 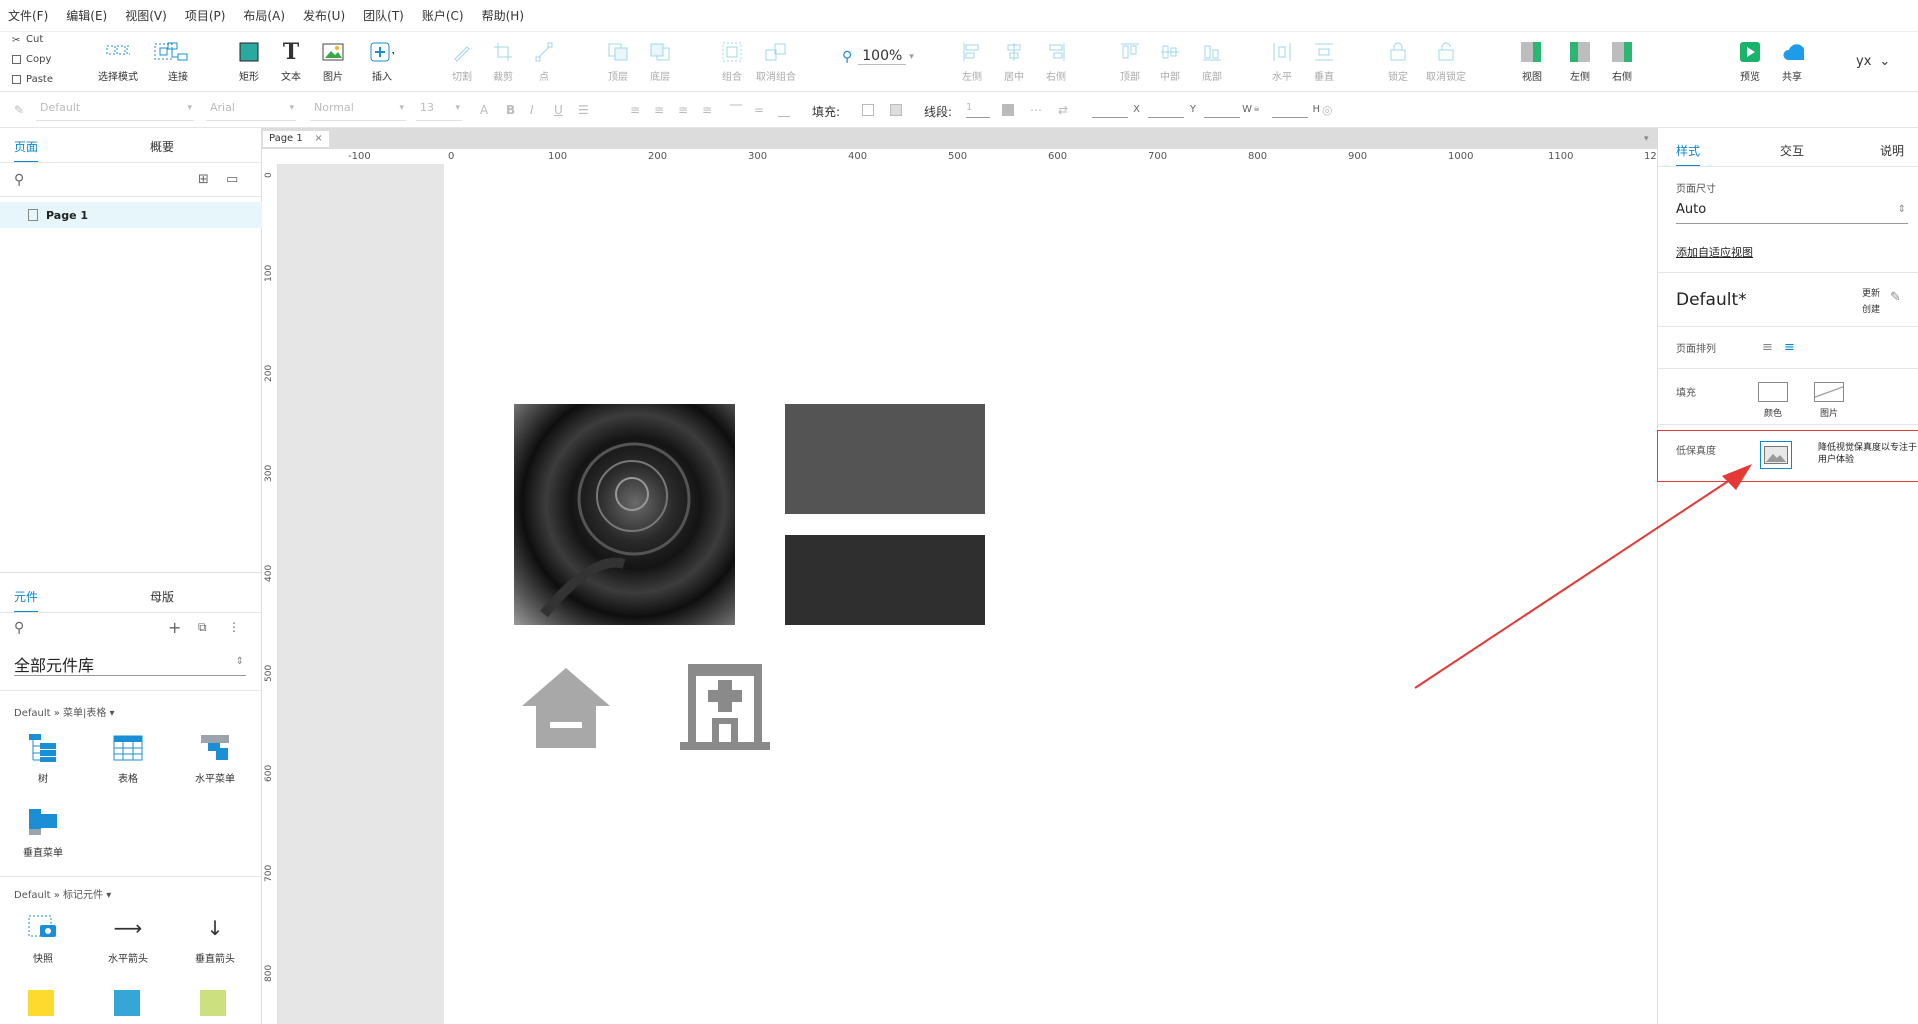 What do you see at coordinates (659, 110) in the screenshot?
I see `align-text-center-icon: ≡` at bounding box center [659, 110].